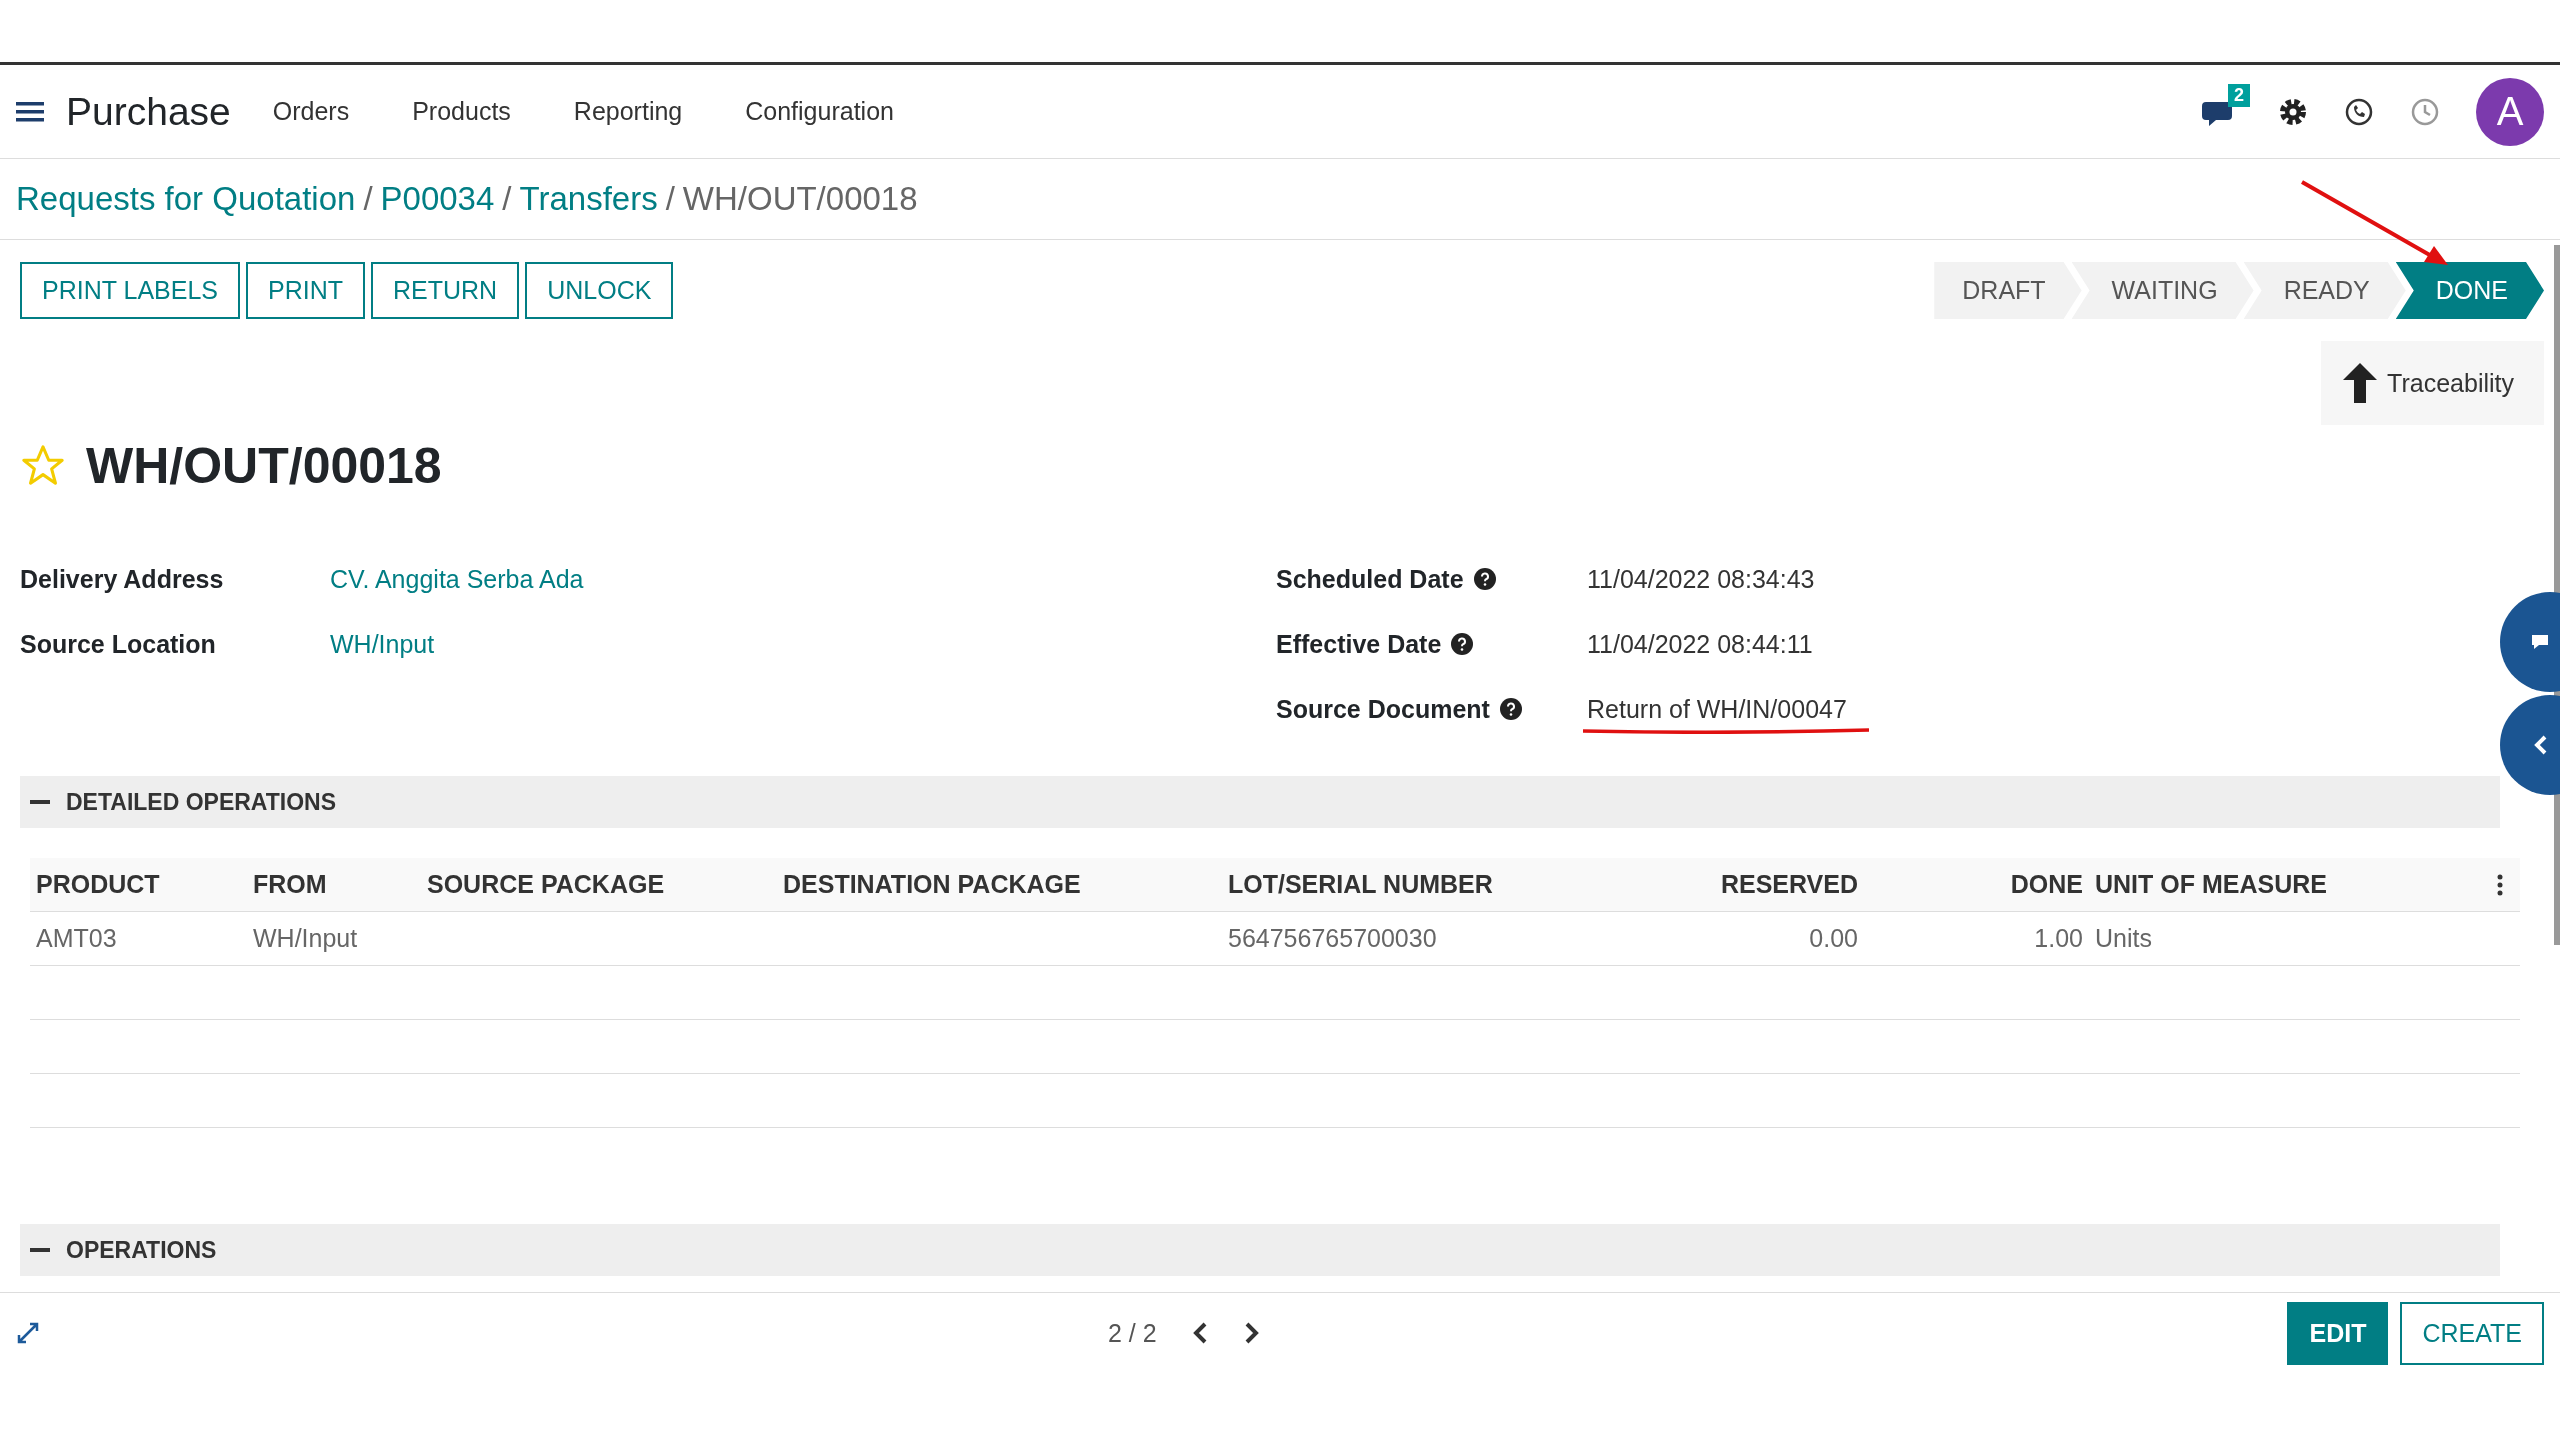 The width and height of the screenshot is (2560, 1440). What do you see at coordinates (1332, 938) in the screenshot?
I see `table-cell-text: 564756765700030` at bounding box center [1332, 938].